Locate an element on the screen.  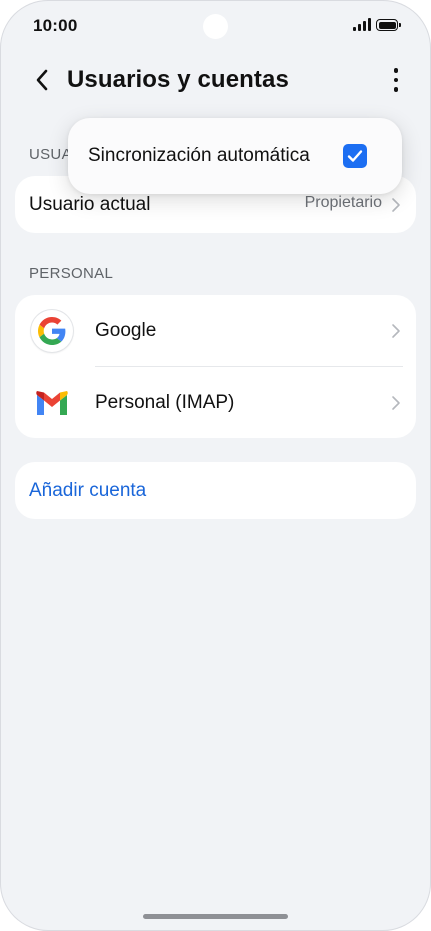
chevron-left-icon is located at coordinates (42, 80).